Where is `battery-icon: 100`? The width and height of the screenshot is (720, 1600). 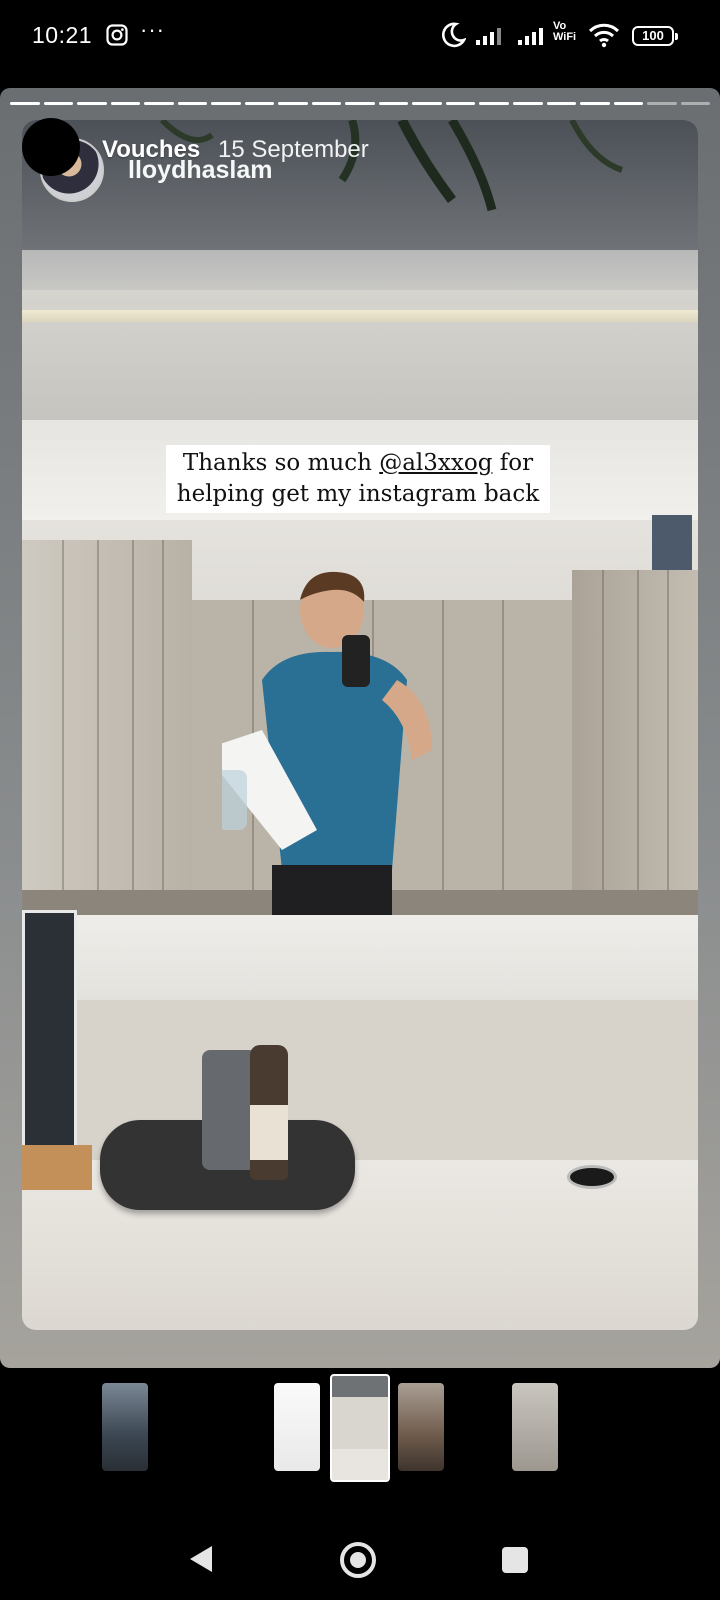
battery-icon: 100 is located at coordinates (655, 36).